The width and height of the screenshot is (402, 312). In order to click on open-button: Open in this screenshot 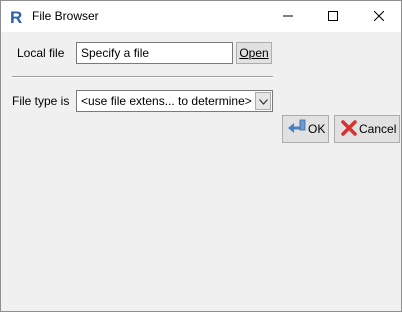, I will do `click(254, 53)`.